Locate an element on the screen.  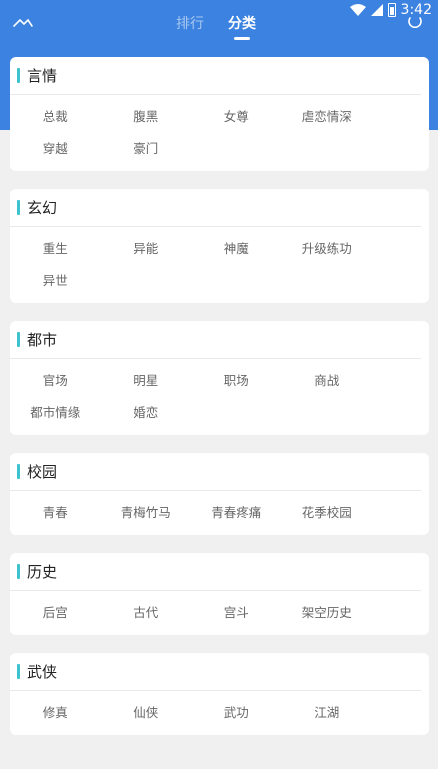
back-icon is located at coordinates (23, 25).